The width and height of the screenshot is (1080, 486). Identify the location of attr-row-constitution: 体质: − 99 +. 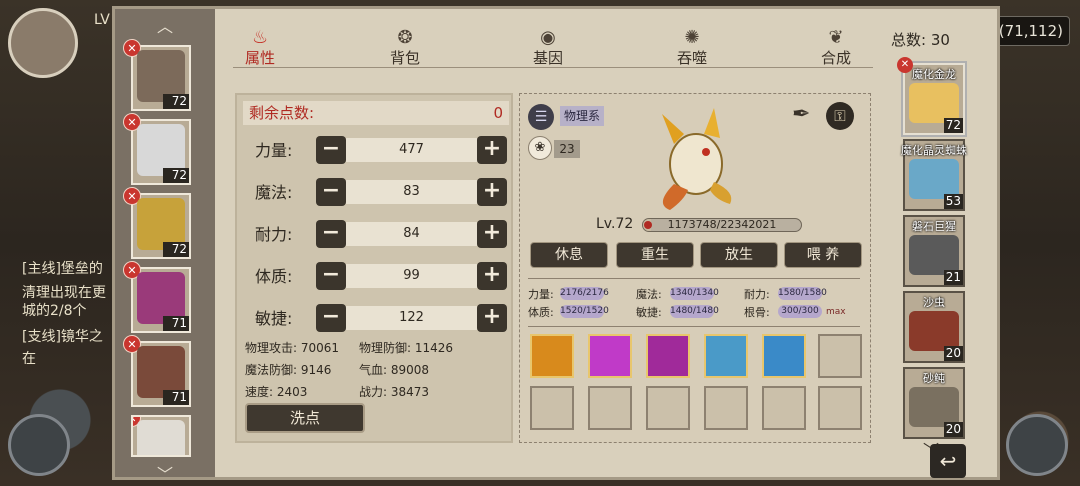
(376, 275).